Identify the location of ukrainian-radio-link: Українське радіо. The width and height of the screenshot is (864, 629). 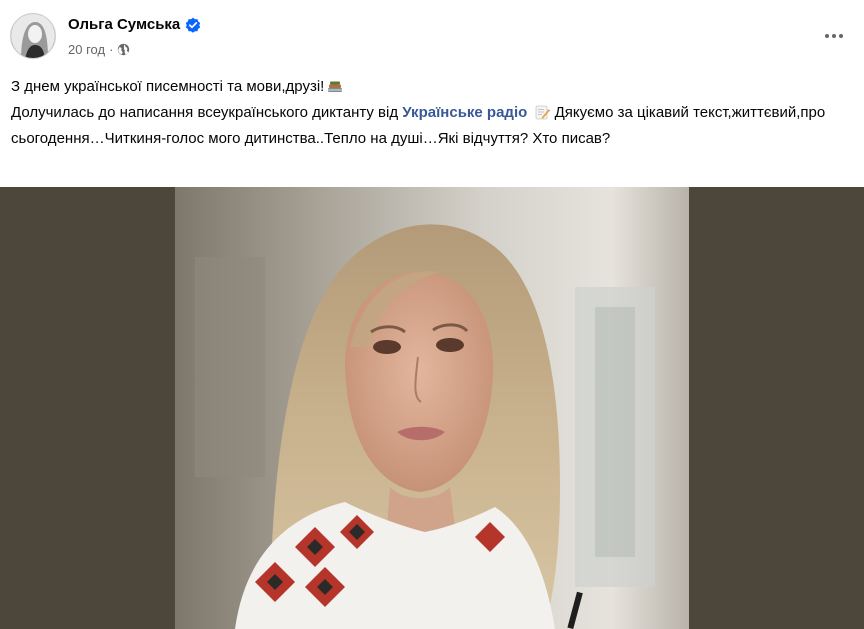
(464, 112).